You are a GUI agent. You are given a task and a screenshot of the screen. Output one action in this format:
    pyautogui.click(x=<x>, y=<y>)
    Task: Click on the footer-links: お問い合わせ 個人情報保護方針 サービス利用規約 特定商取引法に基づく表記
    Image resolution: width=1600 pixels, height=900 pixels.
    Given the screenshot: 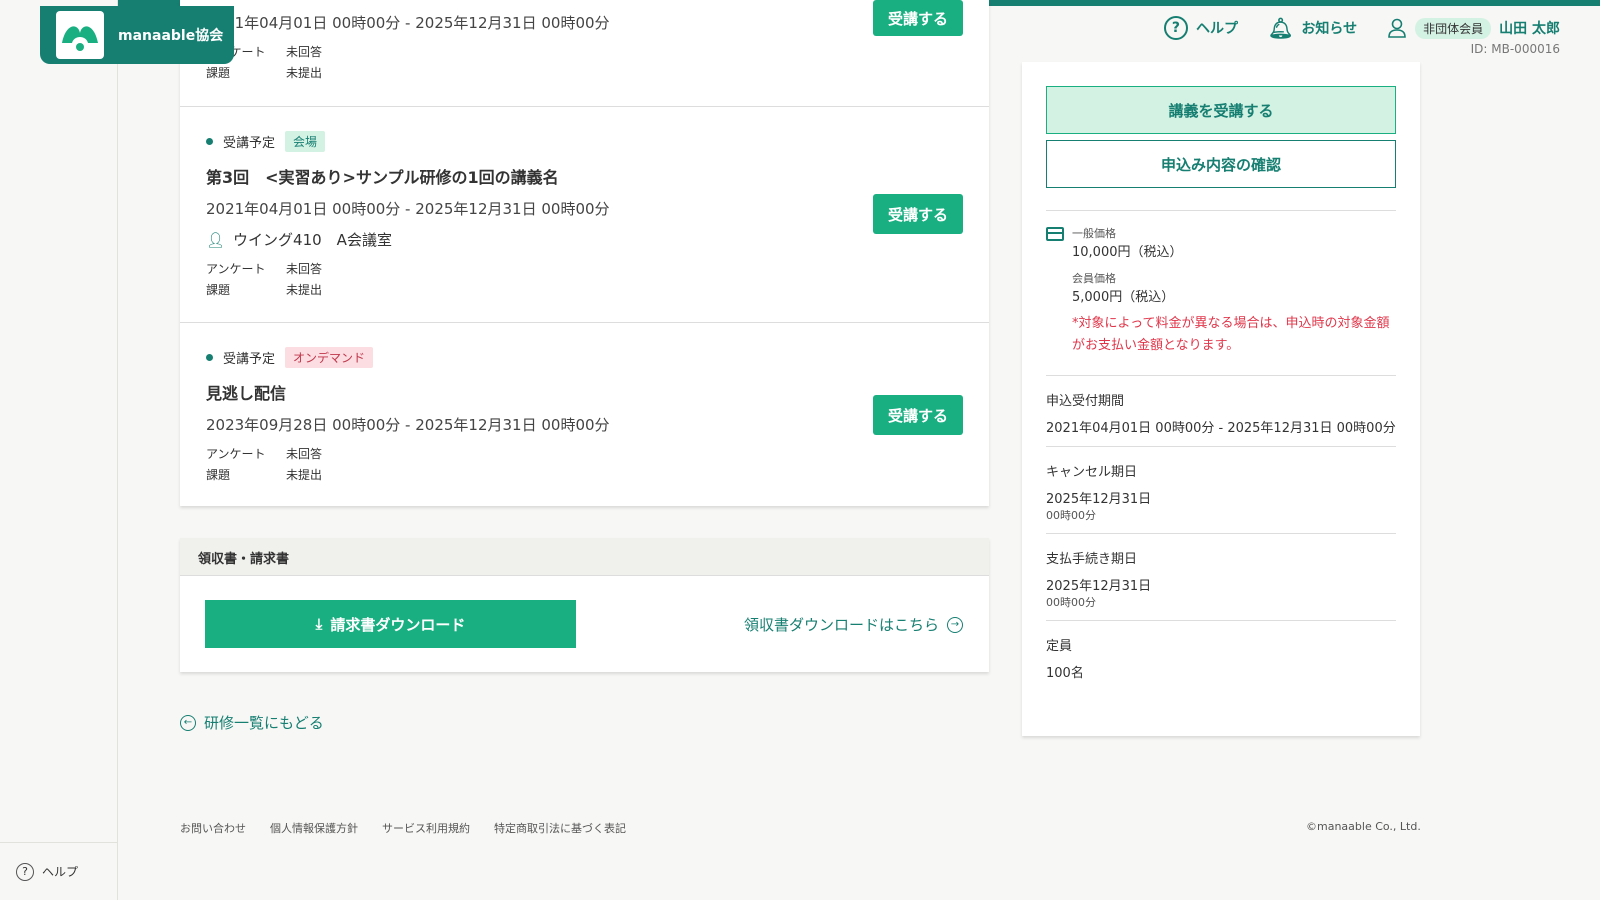 What is the action you would take?
    pyautogui.click(x=403, y=828)
    